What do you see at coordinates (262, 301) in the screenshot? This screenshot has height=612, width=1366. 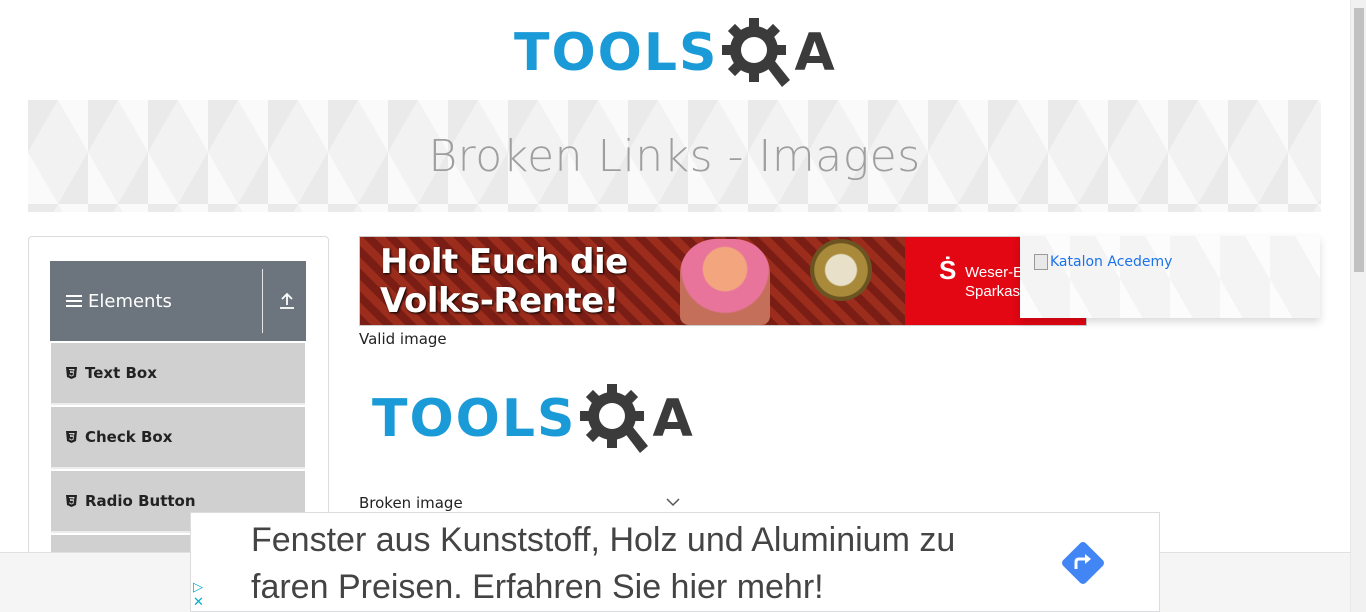 I see `header-divider` at bounding box center [262, 301].